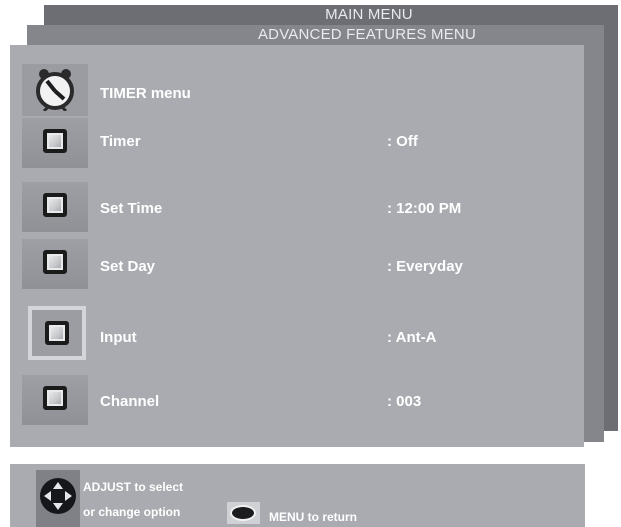  I want to click on directional-pad-icon, so click(58, 498).